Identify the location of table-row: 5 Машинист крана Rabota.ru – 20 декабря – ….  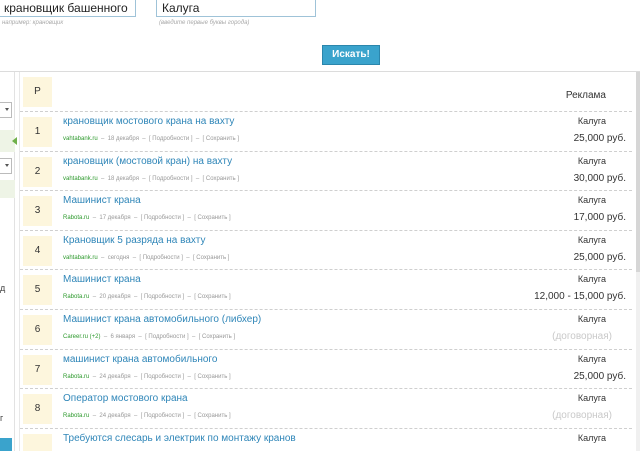
(326, 290).